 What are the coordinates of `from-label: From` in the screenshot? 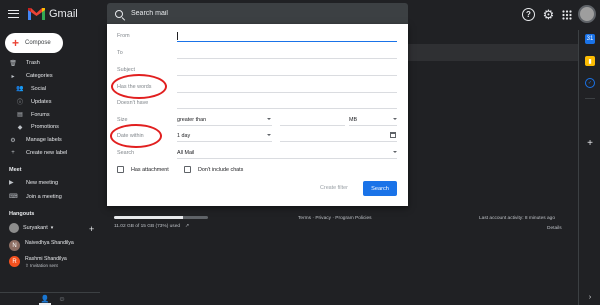 It's located at (123, 36).